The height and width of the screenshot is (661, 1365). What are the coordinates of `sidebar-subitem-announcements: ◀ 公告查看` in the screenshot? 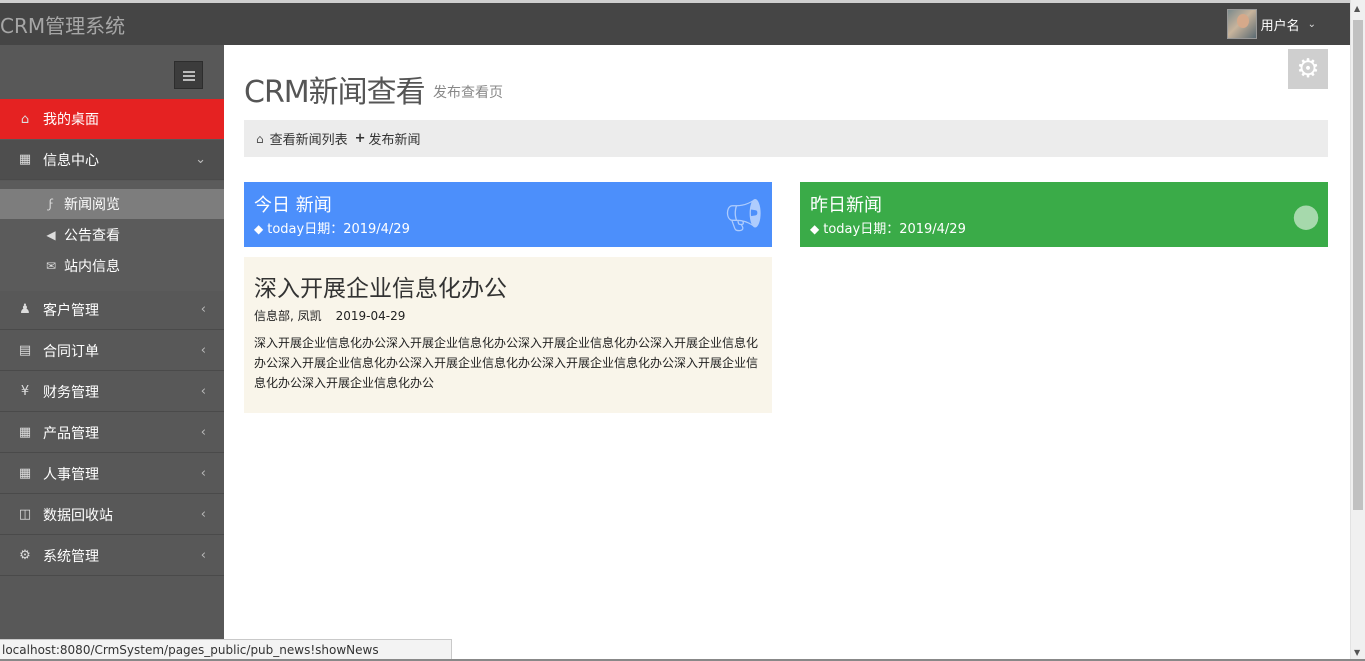 It's located at (112, 235).